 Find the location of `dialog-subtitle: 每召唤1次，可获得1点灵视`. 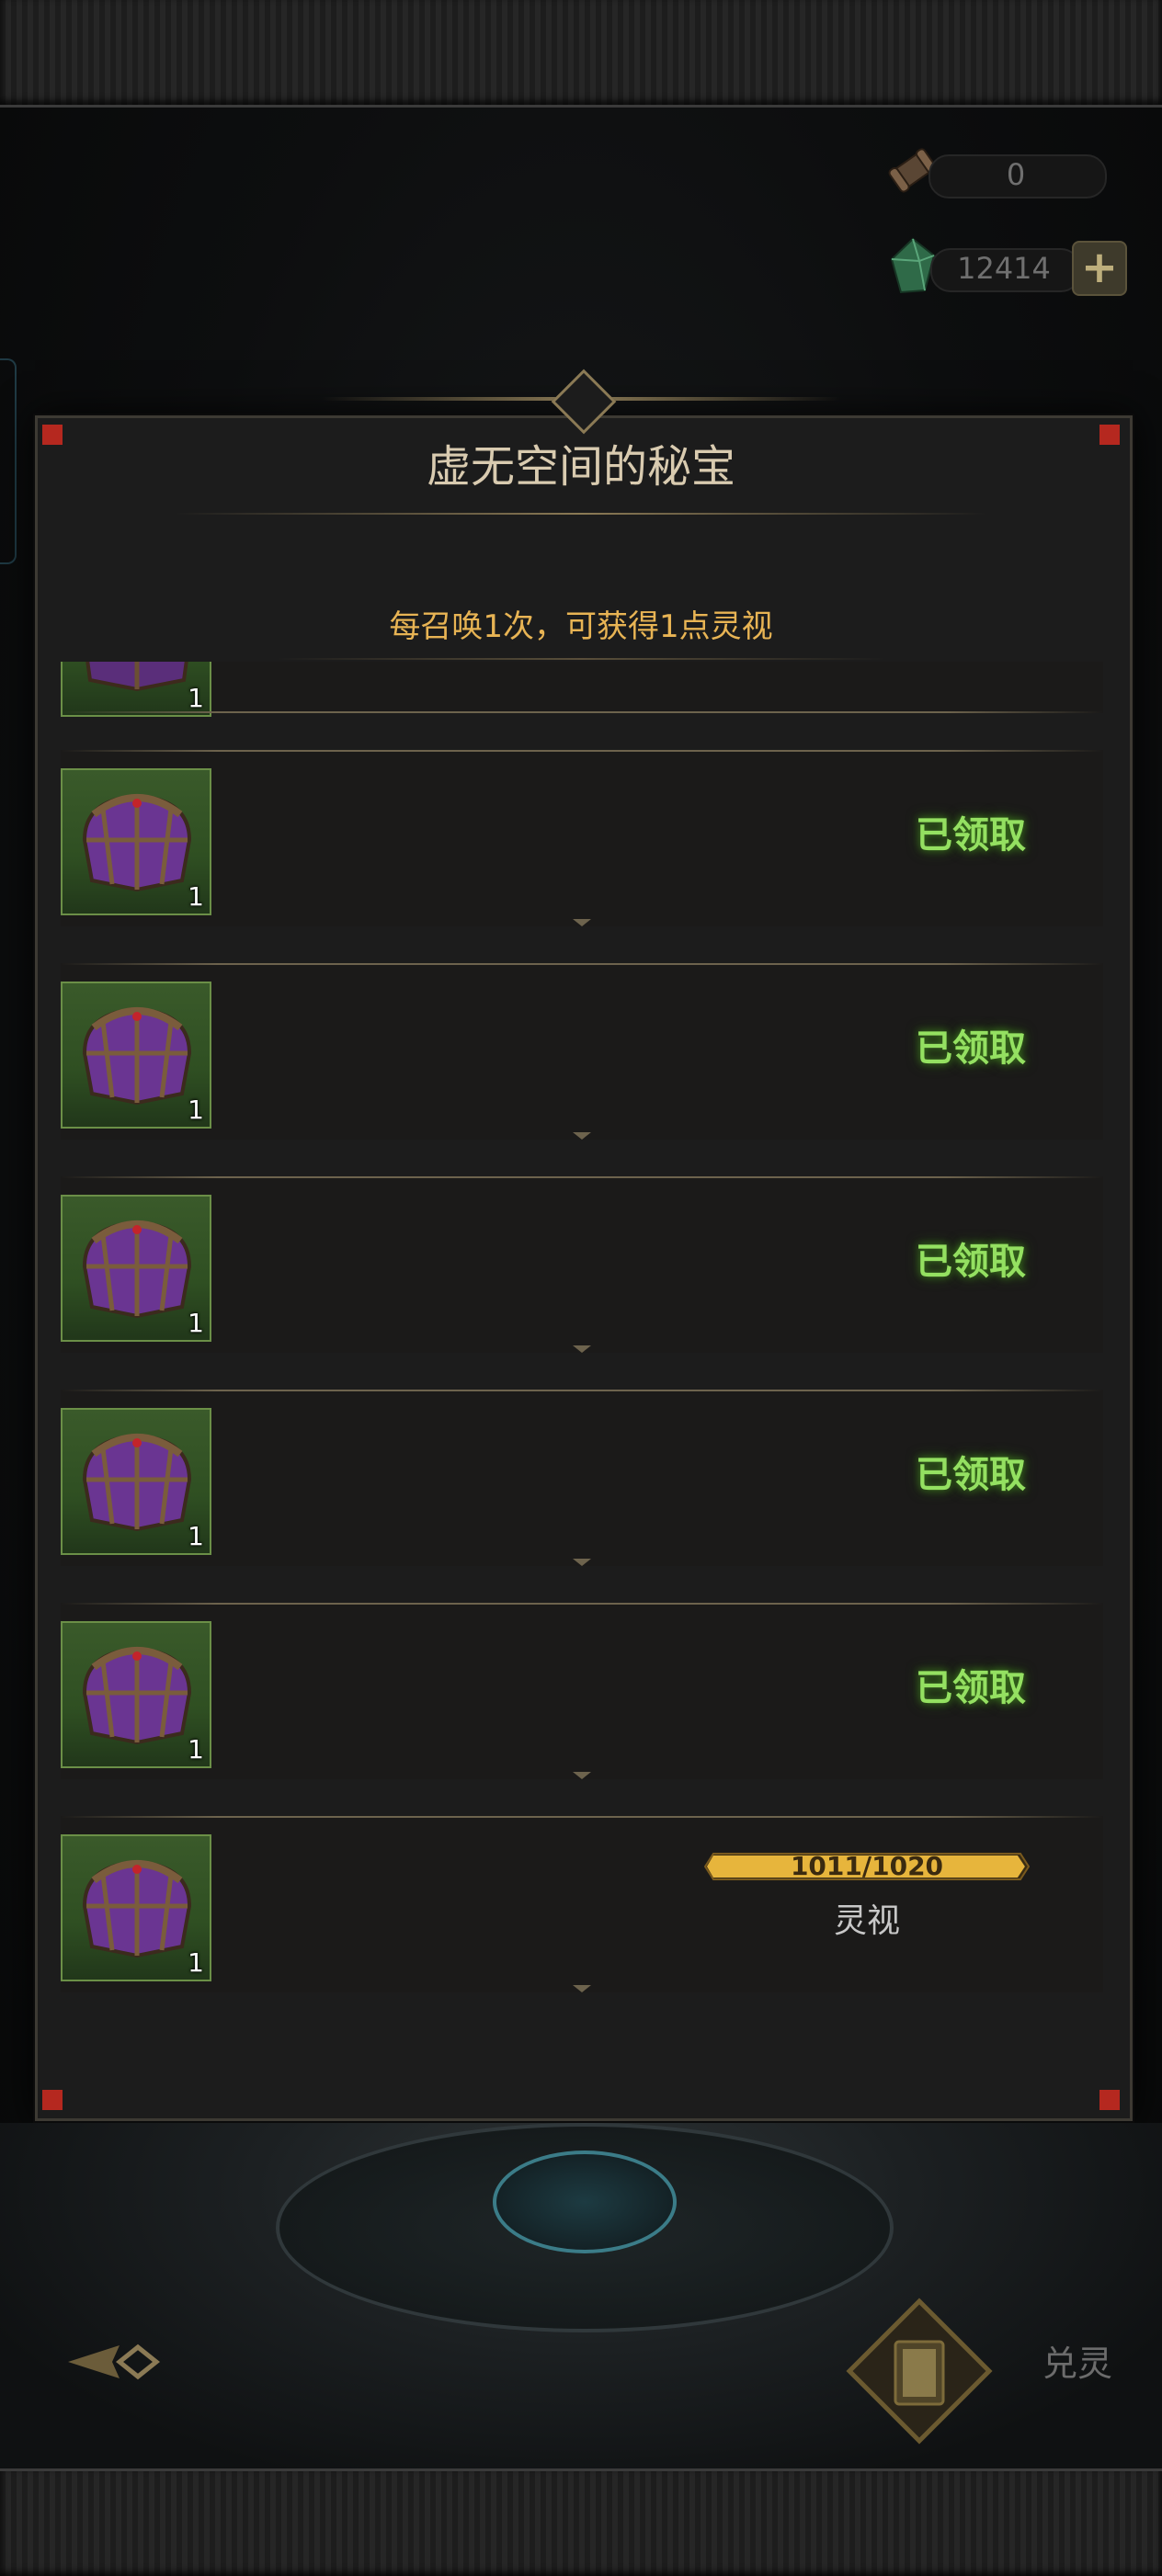

dialog-subtitle: 每召唤1次，可获得1点灵视 is located at coordinates (581, 626).